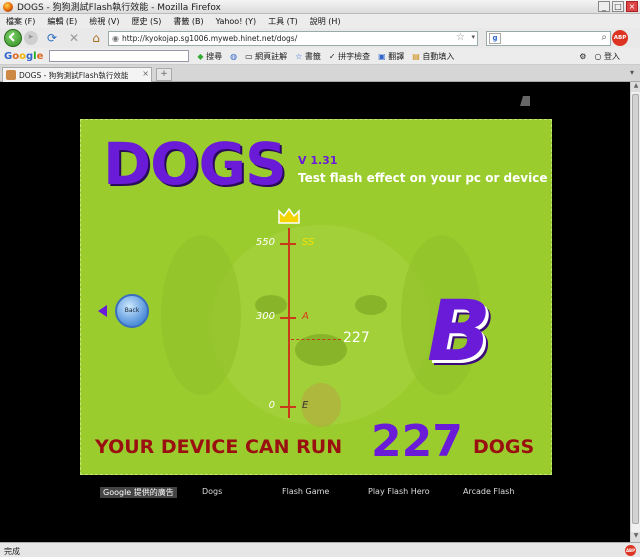 This screenshot has height=557, width=640. Describe the element at coordinates (115, 38) in the screenshot. I see `site-icon: ◉` at that location.